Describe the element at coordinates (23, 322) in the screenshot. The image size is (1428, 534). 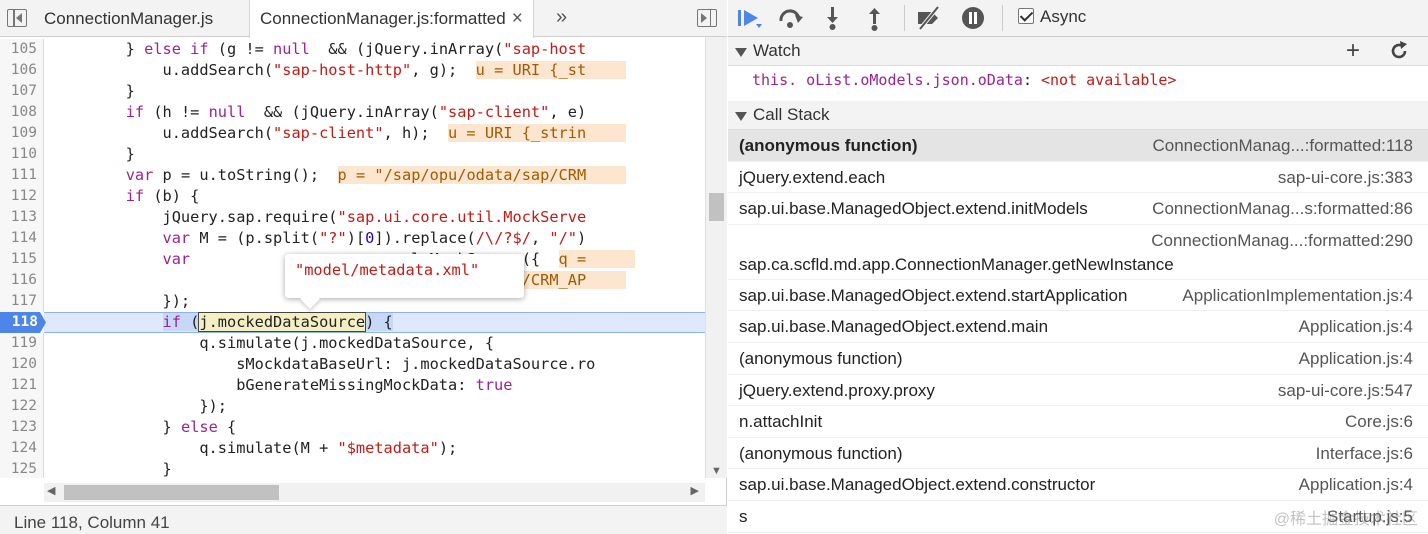
I see `breakpoint-line-number: 118` at that location.